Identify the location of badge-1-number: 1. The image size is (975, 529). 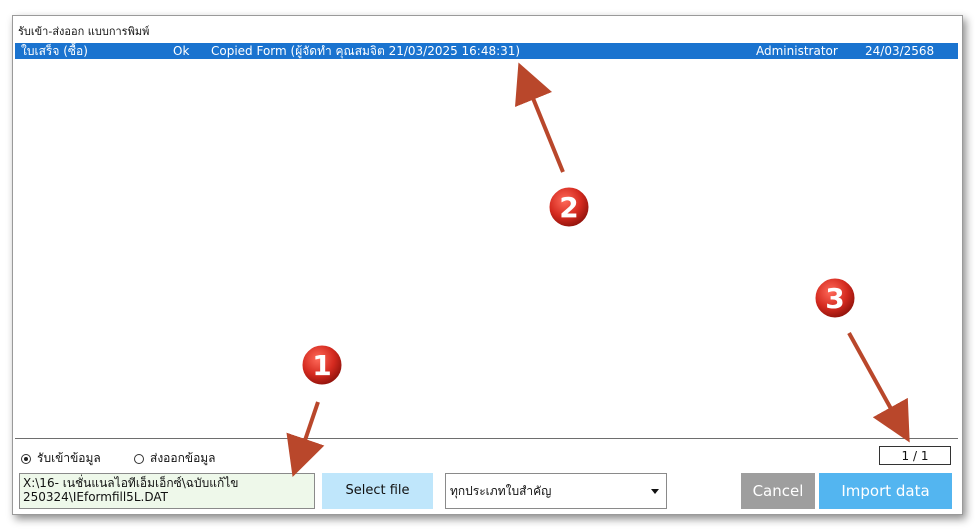
(321, 365).